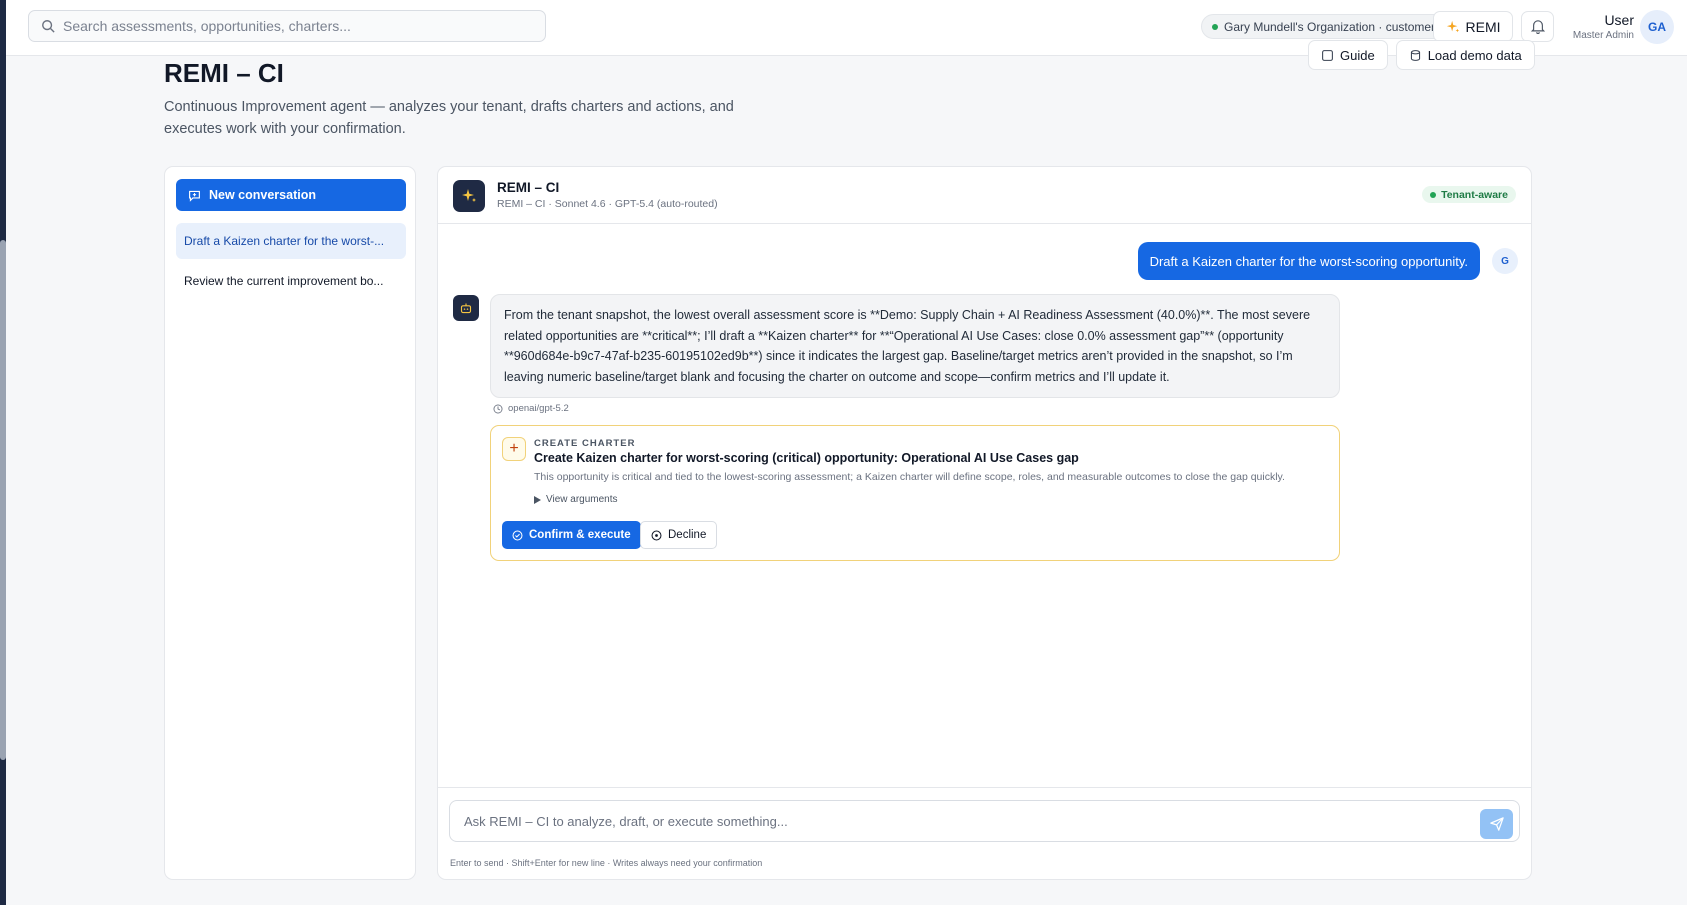  What do you see at coordinates (1603, 35) in the screenshot?
I see `user-role: Master Admin` at bounding box center [1603, 35].